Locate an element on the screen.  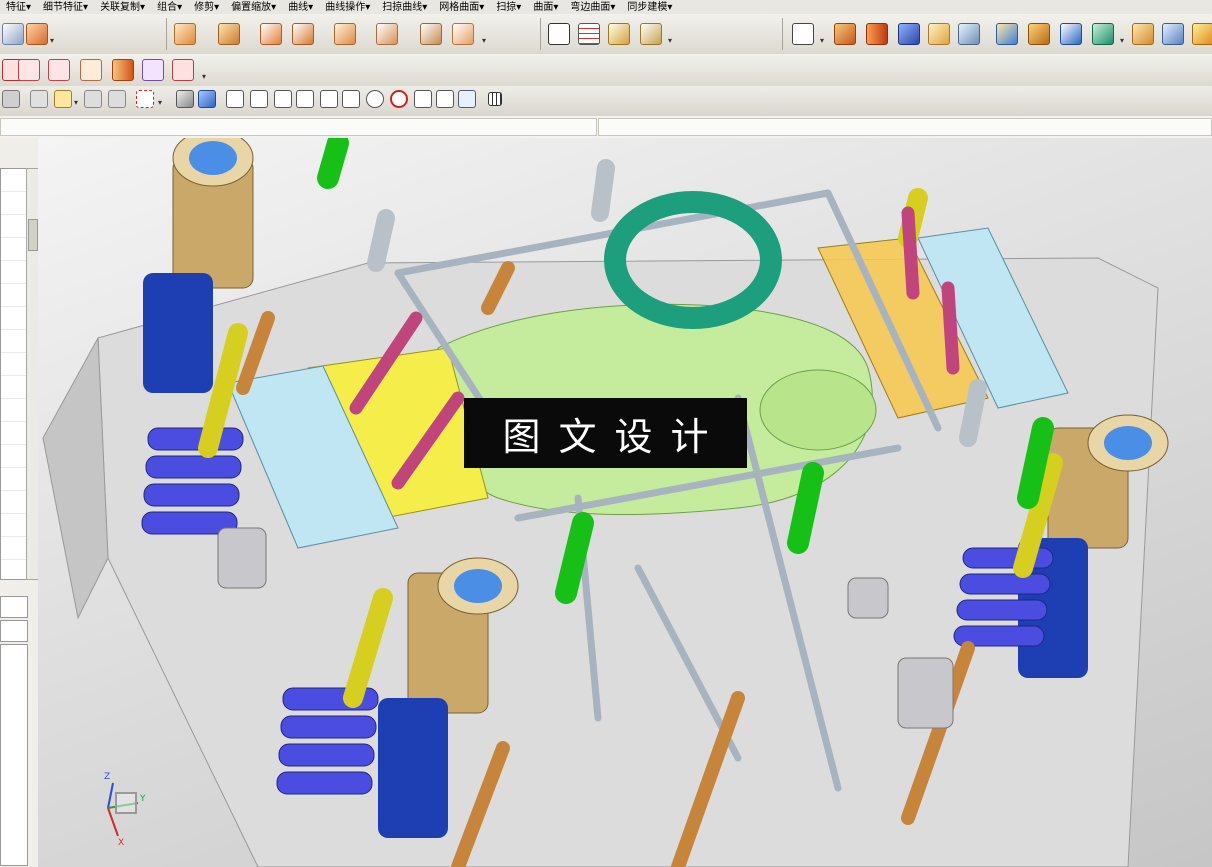
control-point-icon is located at coordinates (283, 99).